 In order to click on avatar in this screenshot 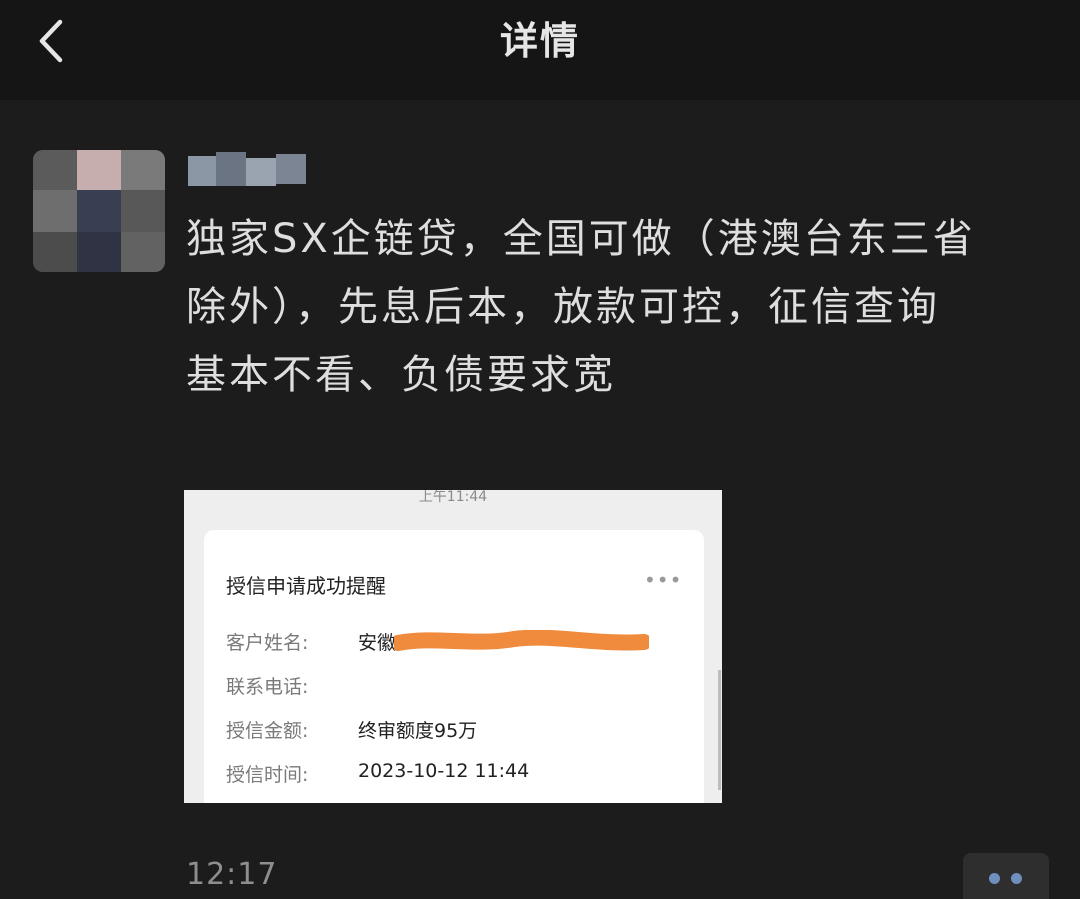, I will do `click(99, 211)`.